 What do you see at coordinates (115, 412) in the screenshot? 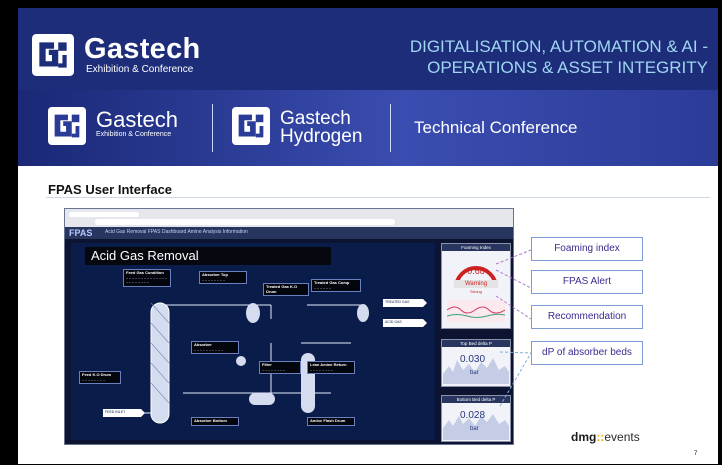
I see `feed-inlet-arrow: FEED INLET` at bounding box center [115, 412].